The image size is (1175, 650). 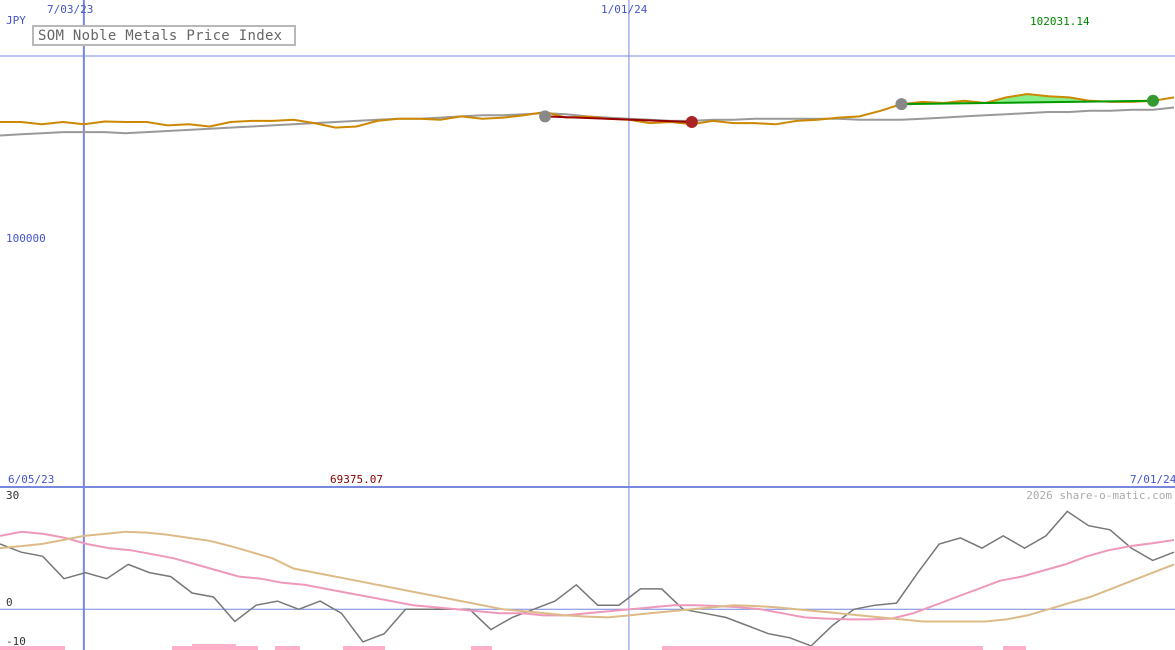 What do you see at coordinates (9, 602) in the screenshot?
I see `osc-tick-label-0: 0` at bounding box center [9, 602].